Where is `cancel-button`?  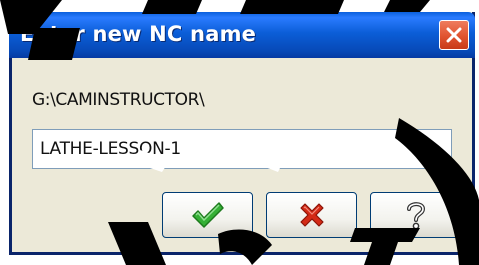
cancel-button is located at coordinates (311, 215).